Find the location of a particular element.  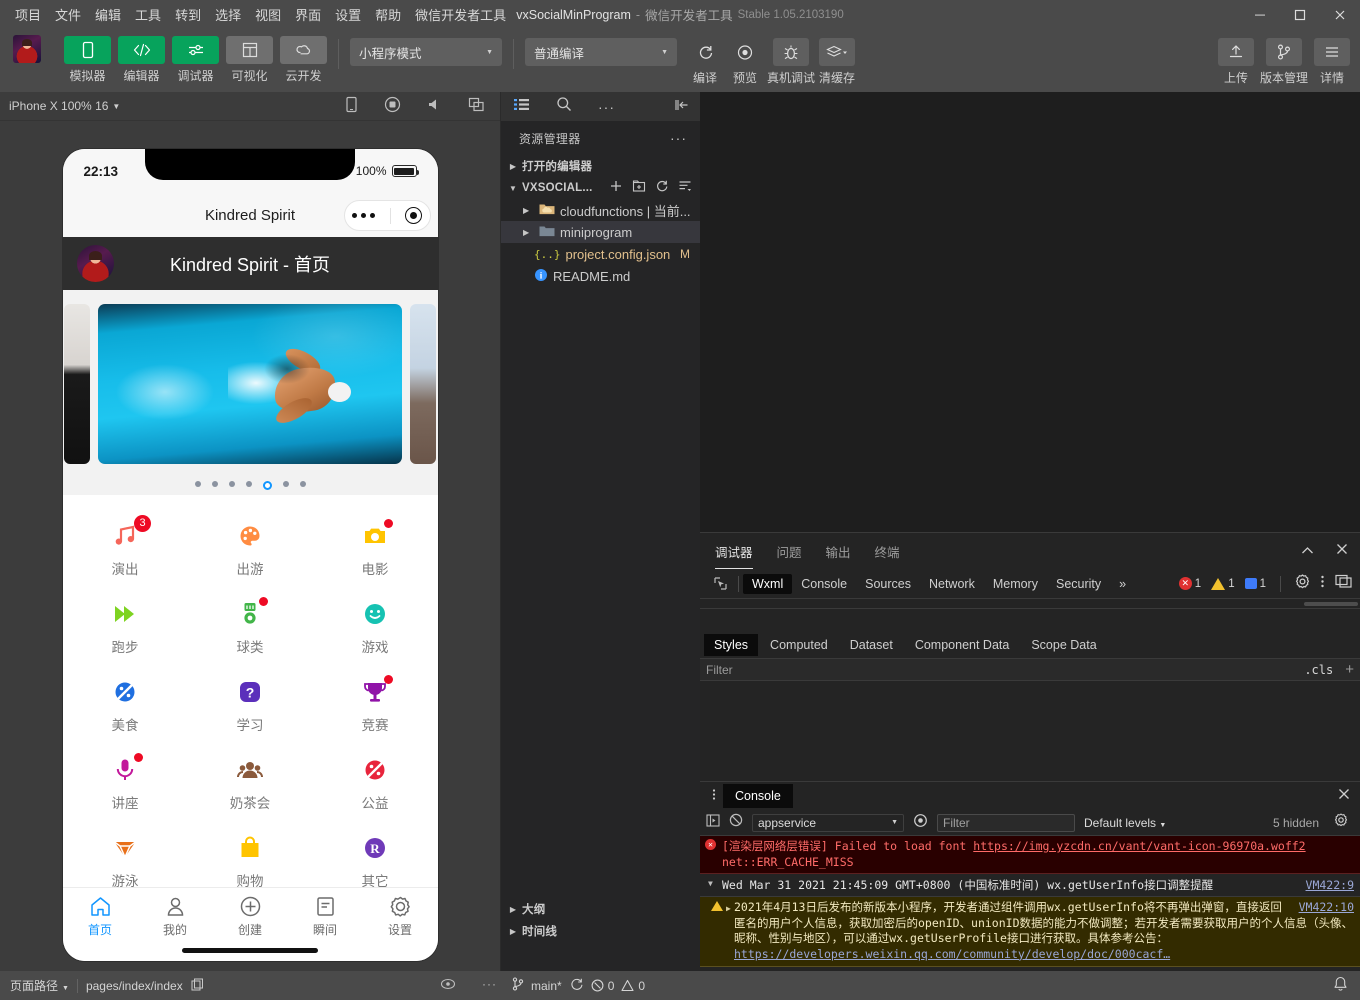

console-warning-source: VM422:10 is located at coordinates (1326, 908).